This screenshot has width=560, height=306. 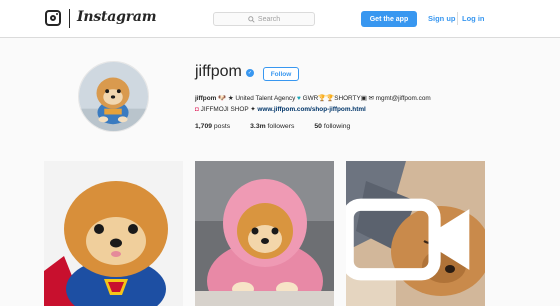 I want to click on sign-up-link: Sign up, so click(x=442, y=18).